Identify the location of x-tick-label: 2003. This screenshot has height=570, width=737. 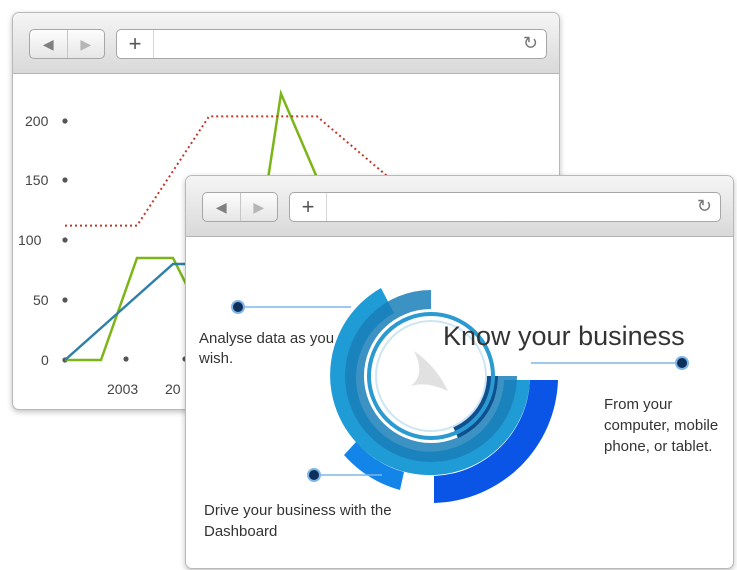
(122, 389).